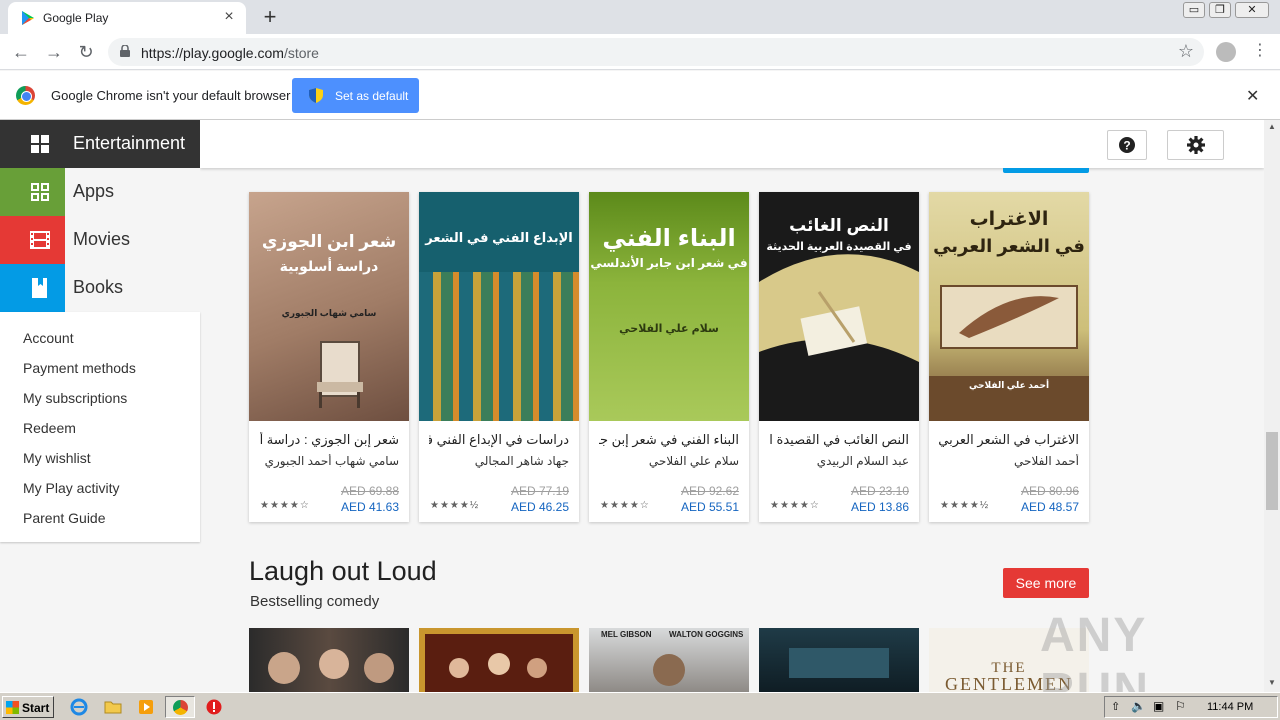  I want to click on clock: 11:44 PM, so click(1230, 707).